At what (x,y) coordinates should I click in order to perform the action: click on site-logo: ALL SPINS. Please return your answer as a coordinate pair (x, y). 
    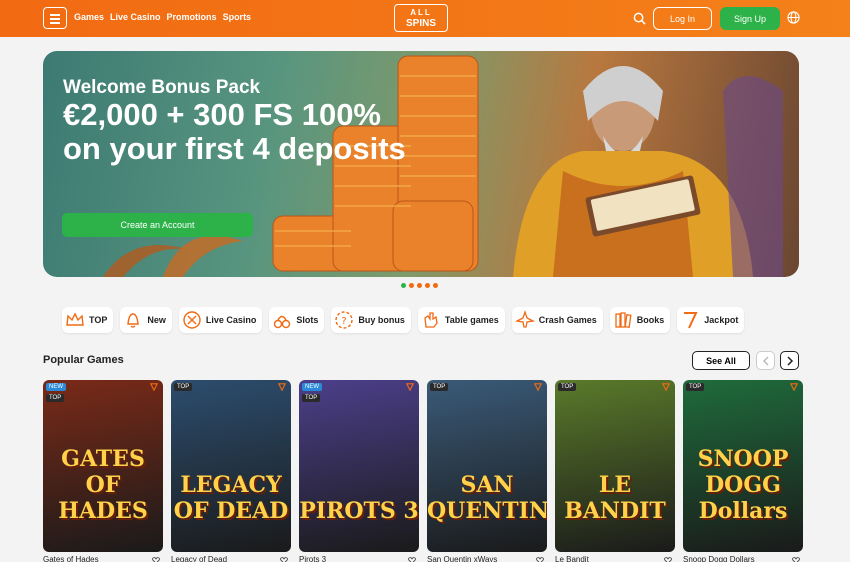
    Looking at the image, I should click on (421, 18).